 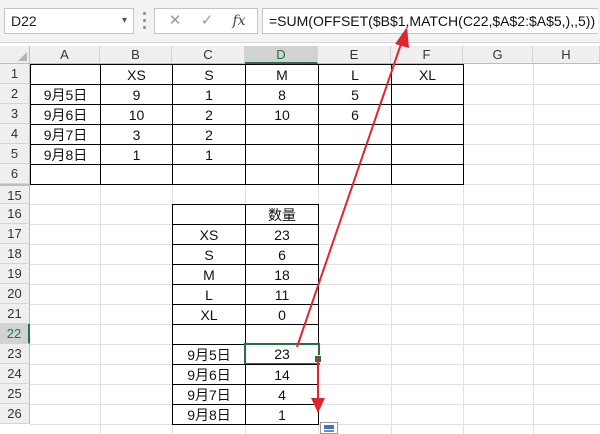 I want to click on cell-b3: 10, so click(x=136, y=114).